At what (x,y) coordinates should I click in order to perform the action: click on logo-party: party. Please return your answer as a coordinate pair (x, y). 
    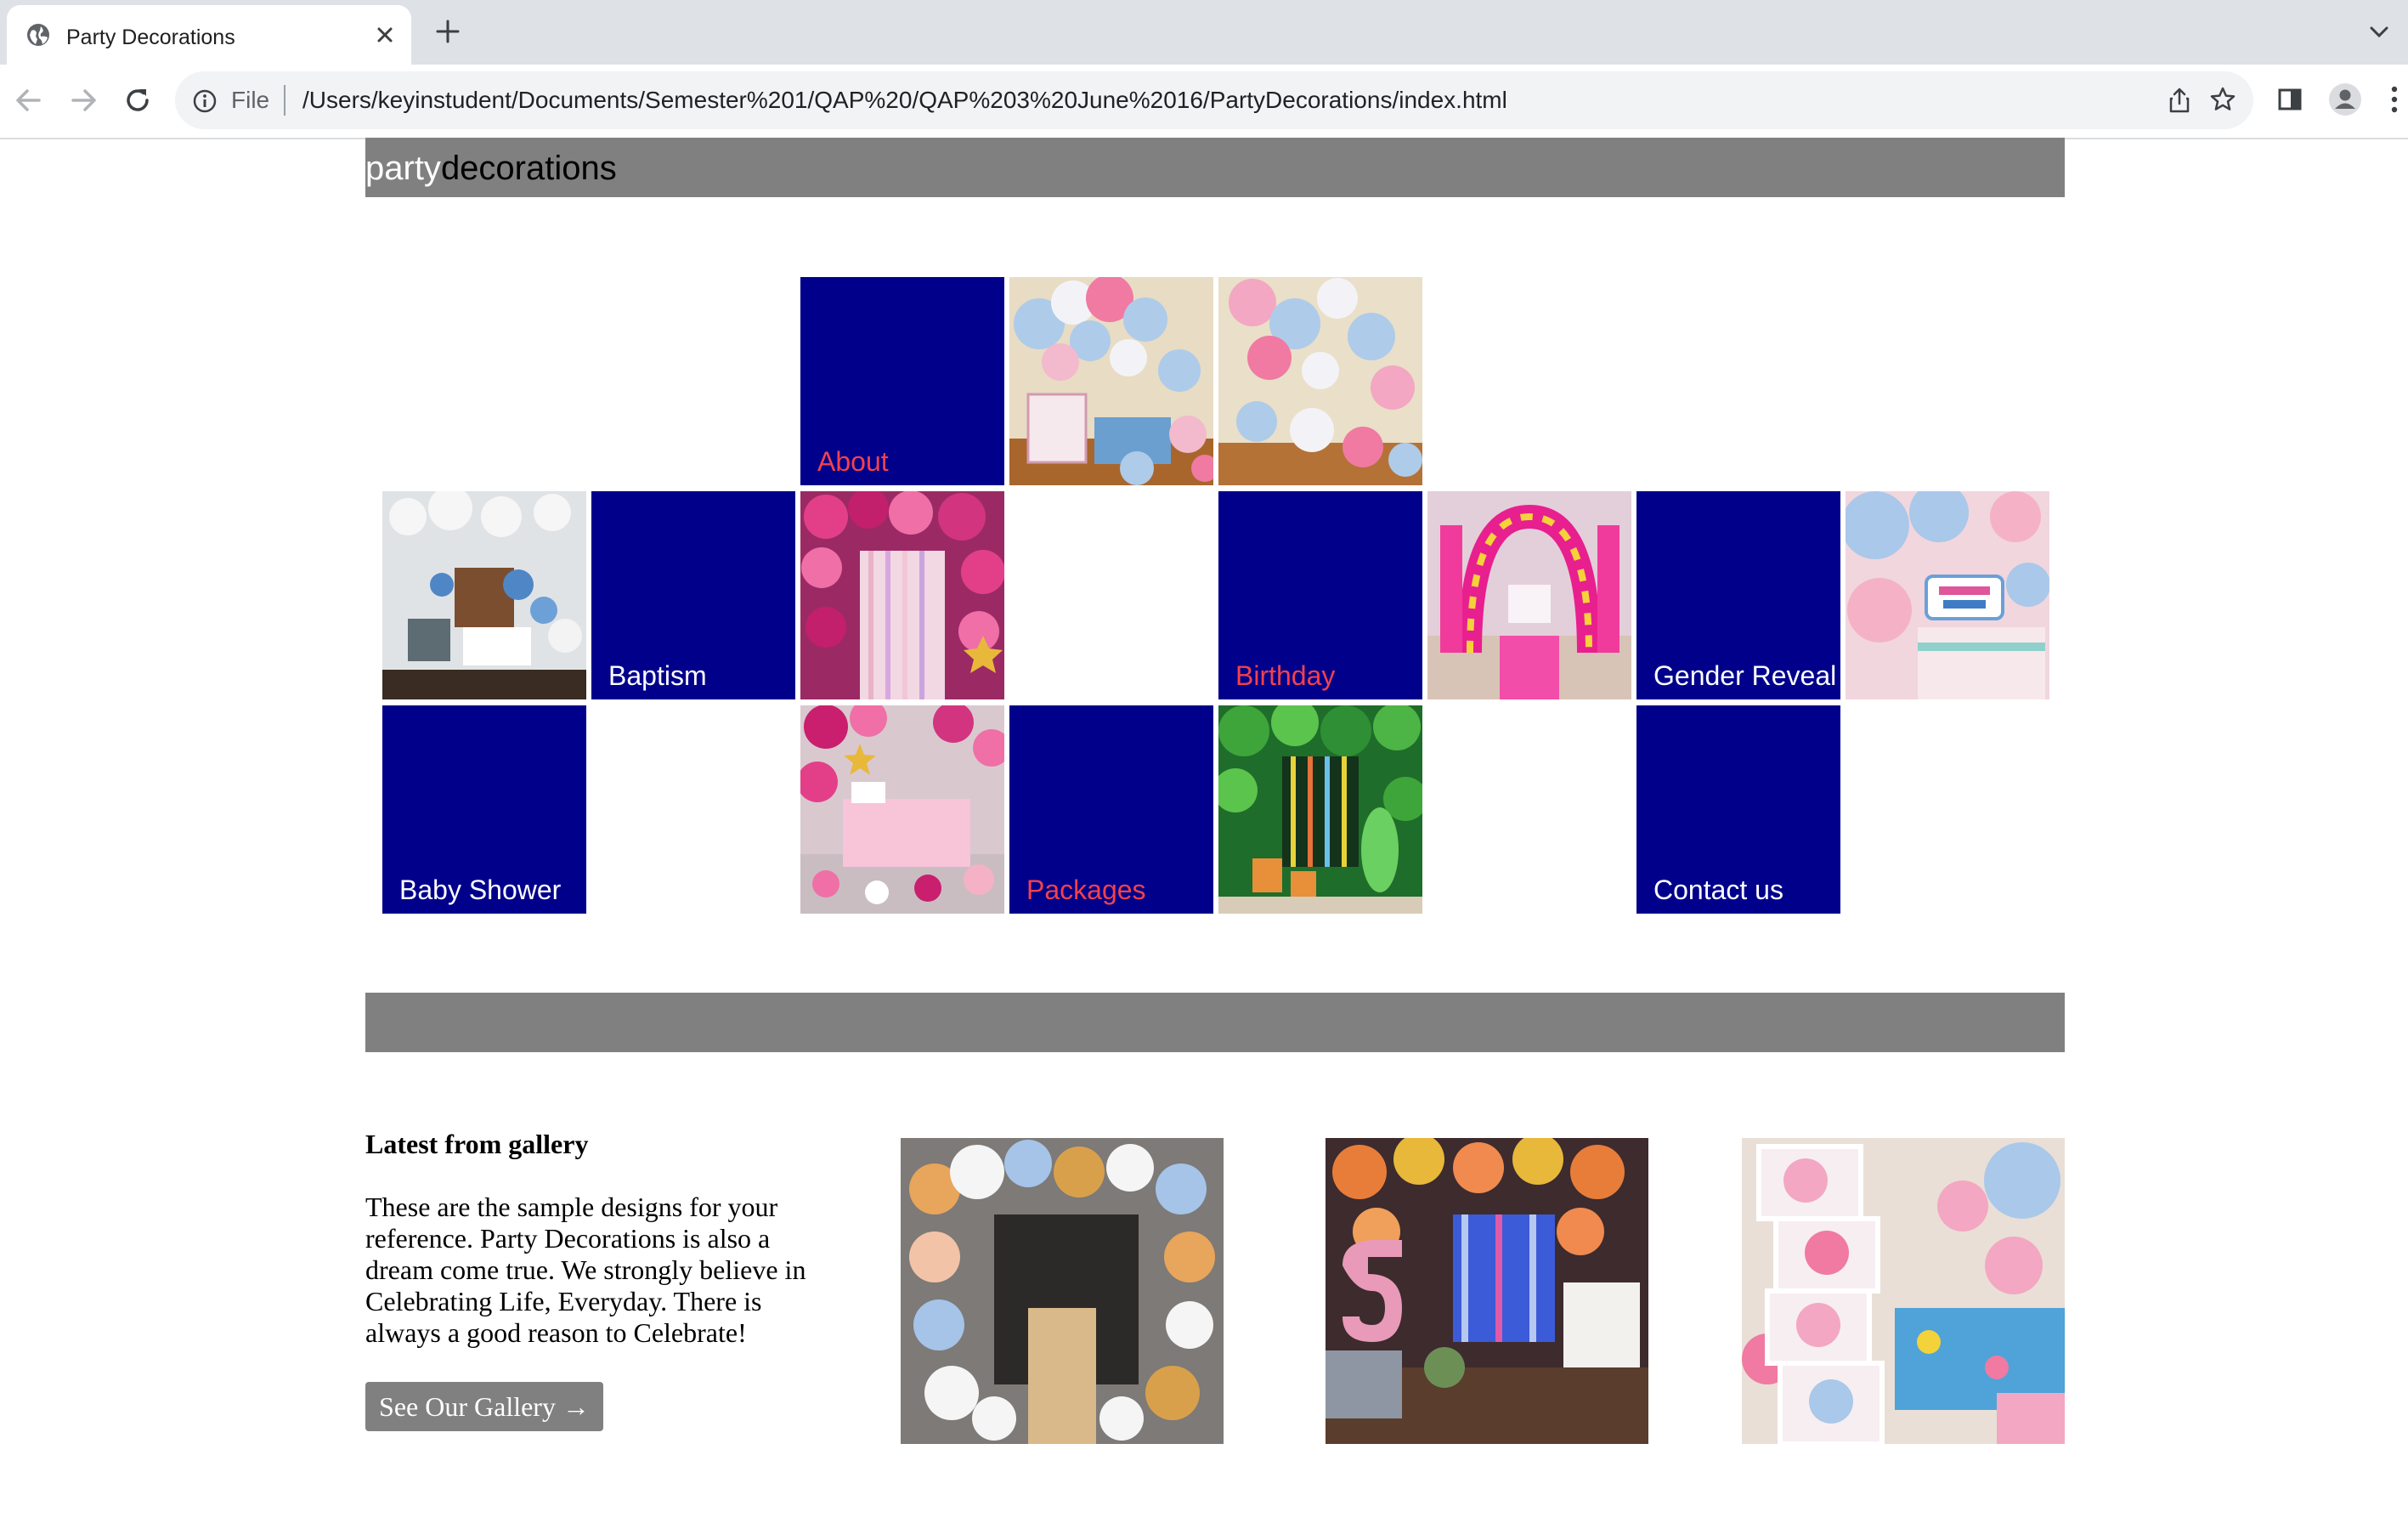
    Looking at the image, I should click on (403, 169).